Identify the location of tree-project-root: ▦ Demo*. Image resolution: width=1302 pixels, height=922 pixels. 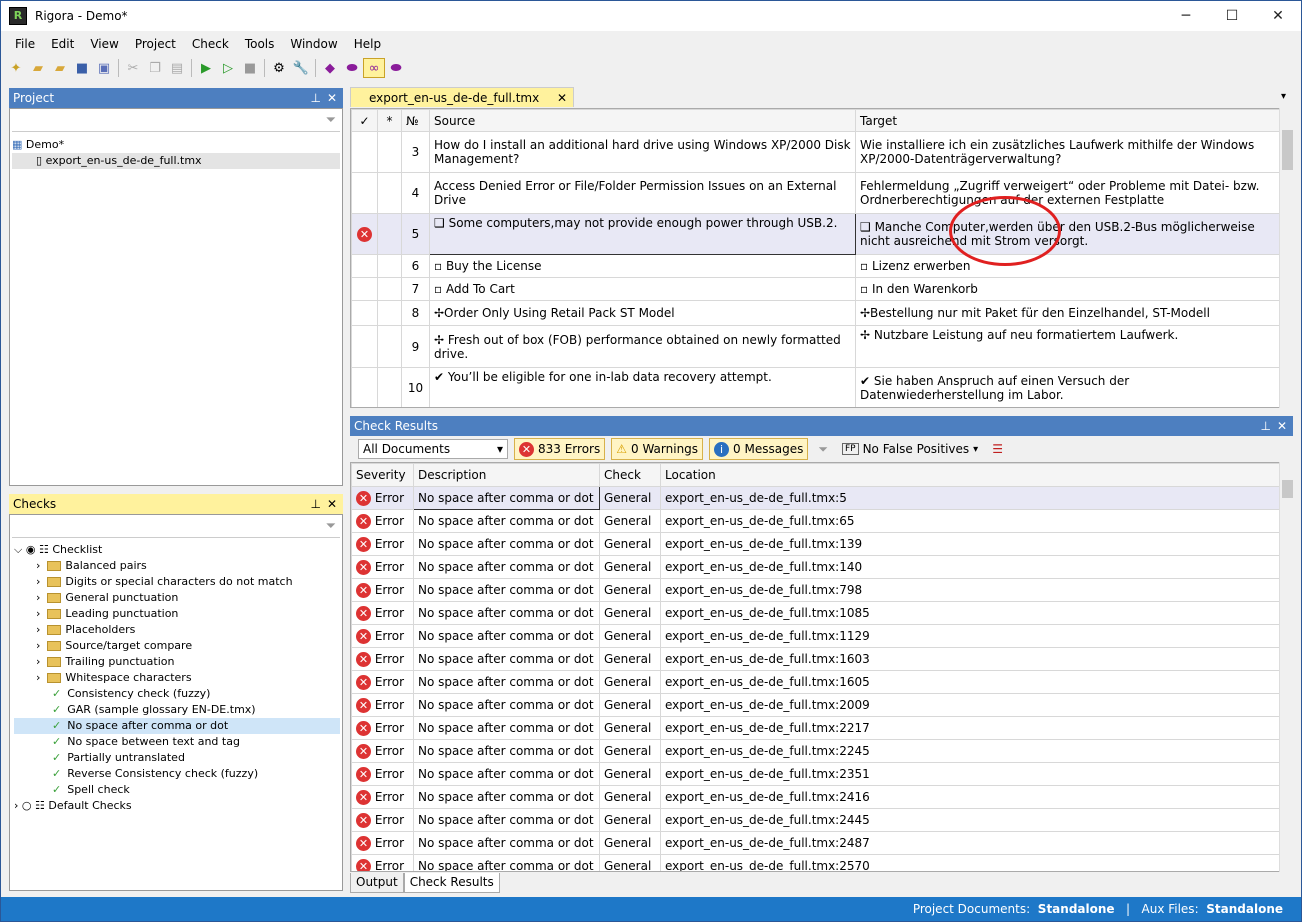
(176, 145).